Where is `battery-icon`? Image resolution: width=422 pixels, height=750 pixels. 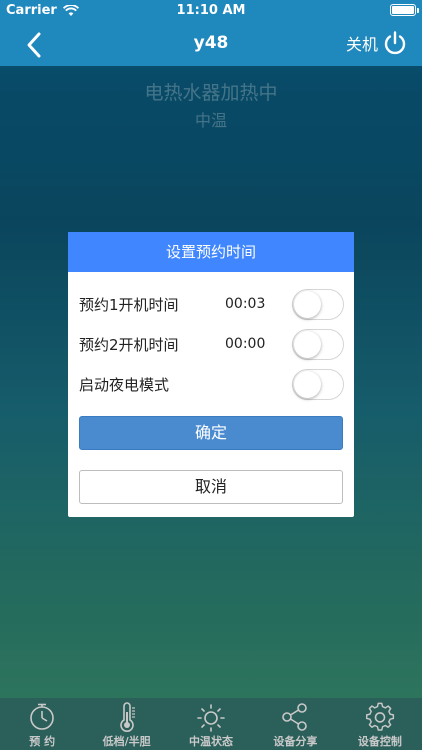
battery-icon is located at coordinates (404, 10).